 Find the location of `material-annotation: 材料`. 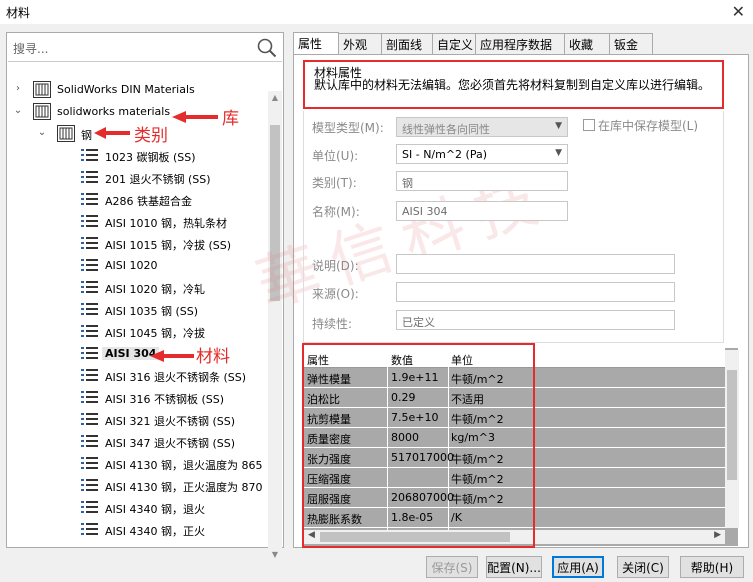

material-annotation: 材料 is located at coordinates (213, 357).